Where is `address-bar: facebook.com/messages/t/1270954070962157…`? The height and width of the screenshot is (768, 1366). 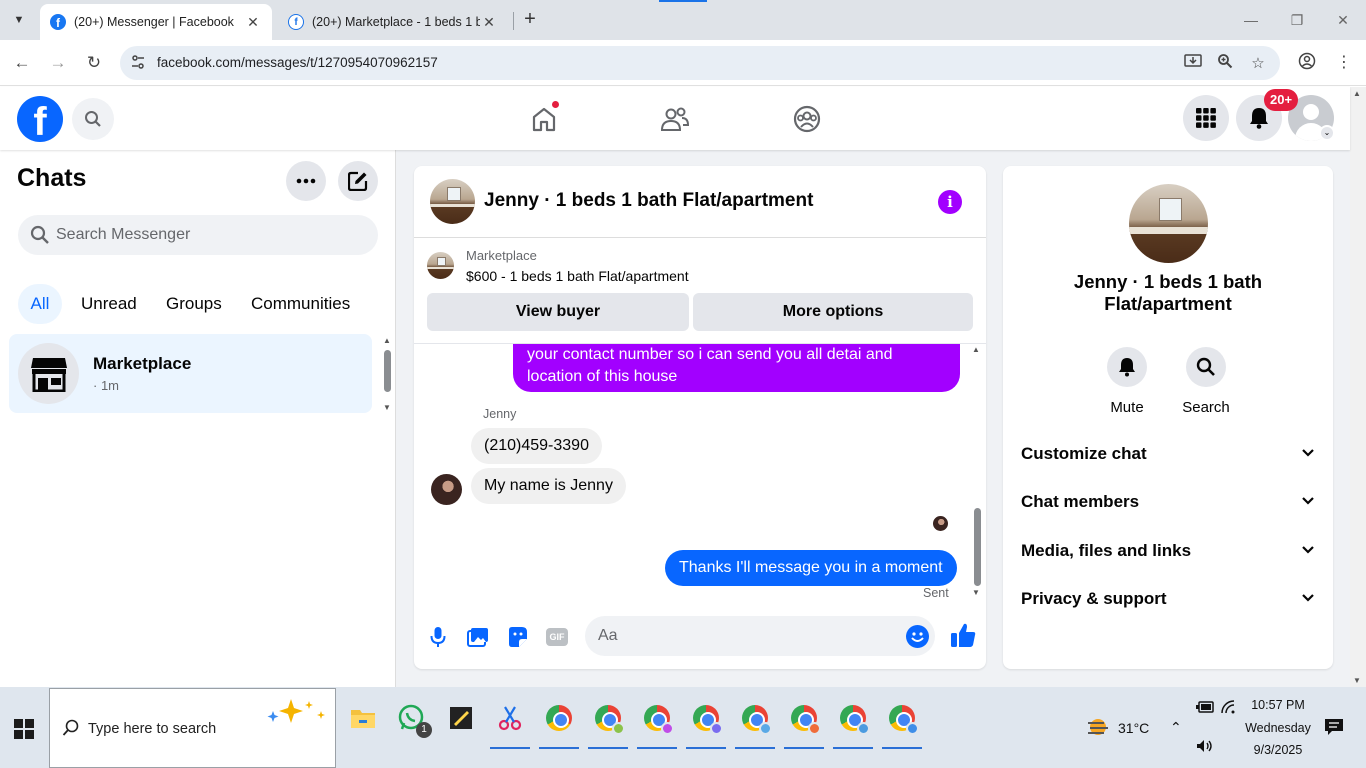 address-bar: facebook.com/messages/t/1270954070962157… is located at coordinates (700, 63).